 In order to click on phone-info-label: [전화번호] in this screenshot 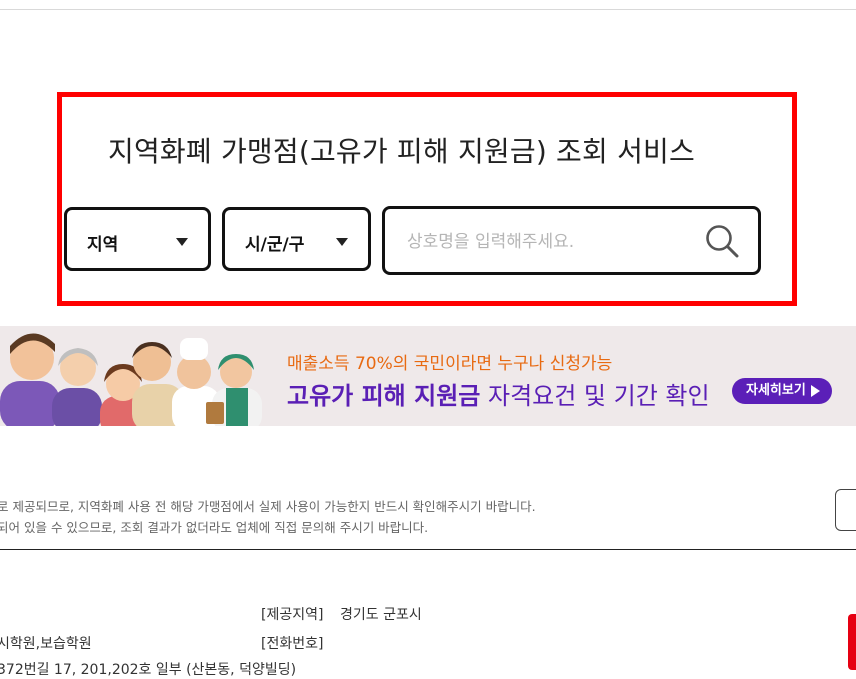, I will do `click(292, 644)`.